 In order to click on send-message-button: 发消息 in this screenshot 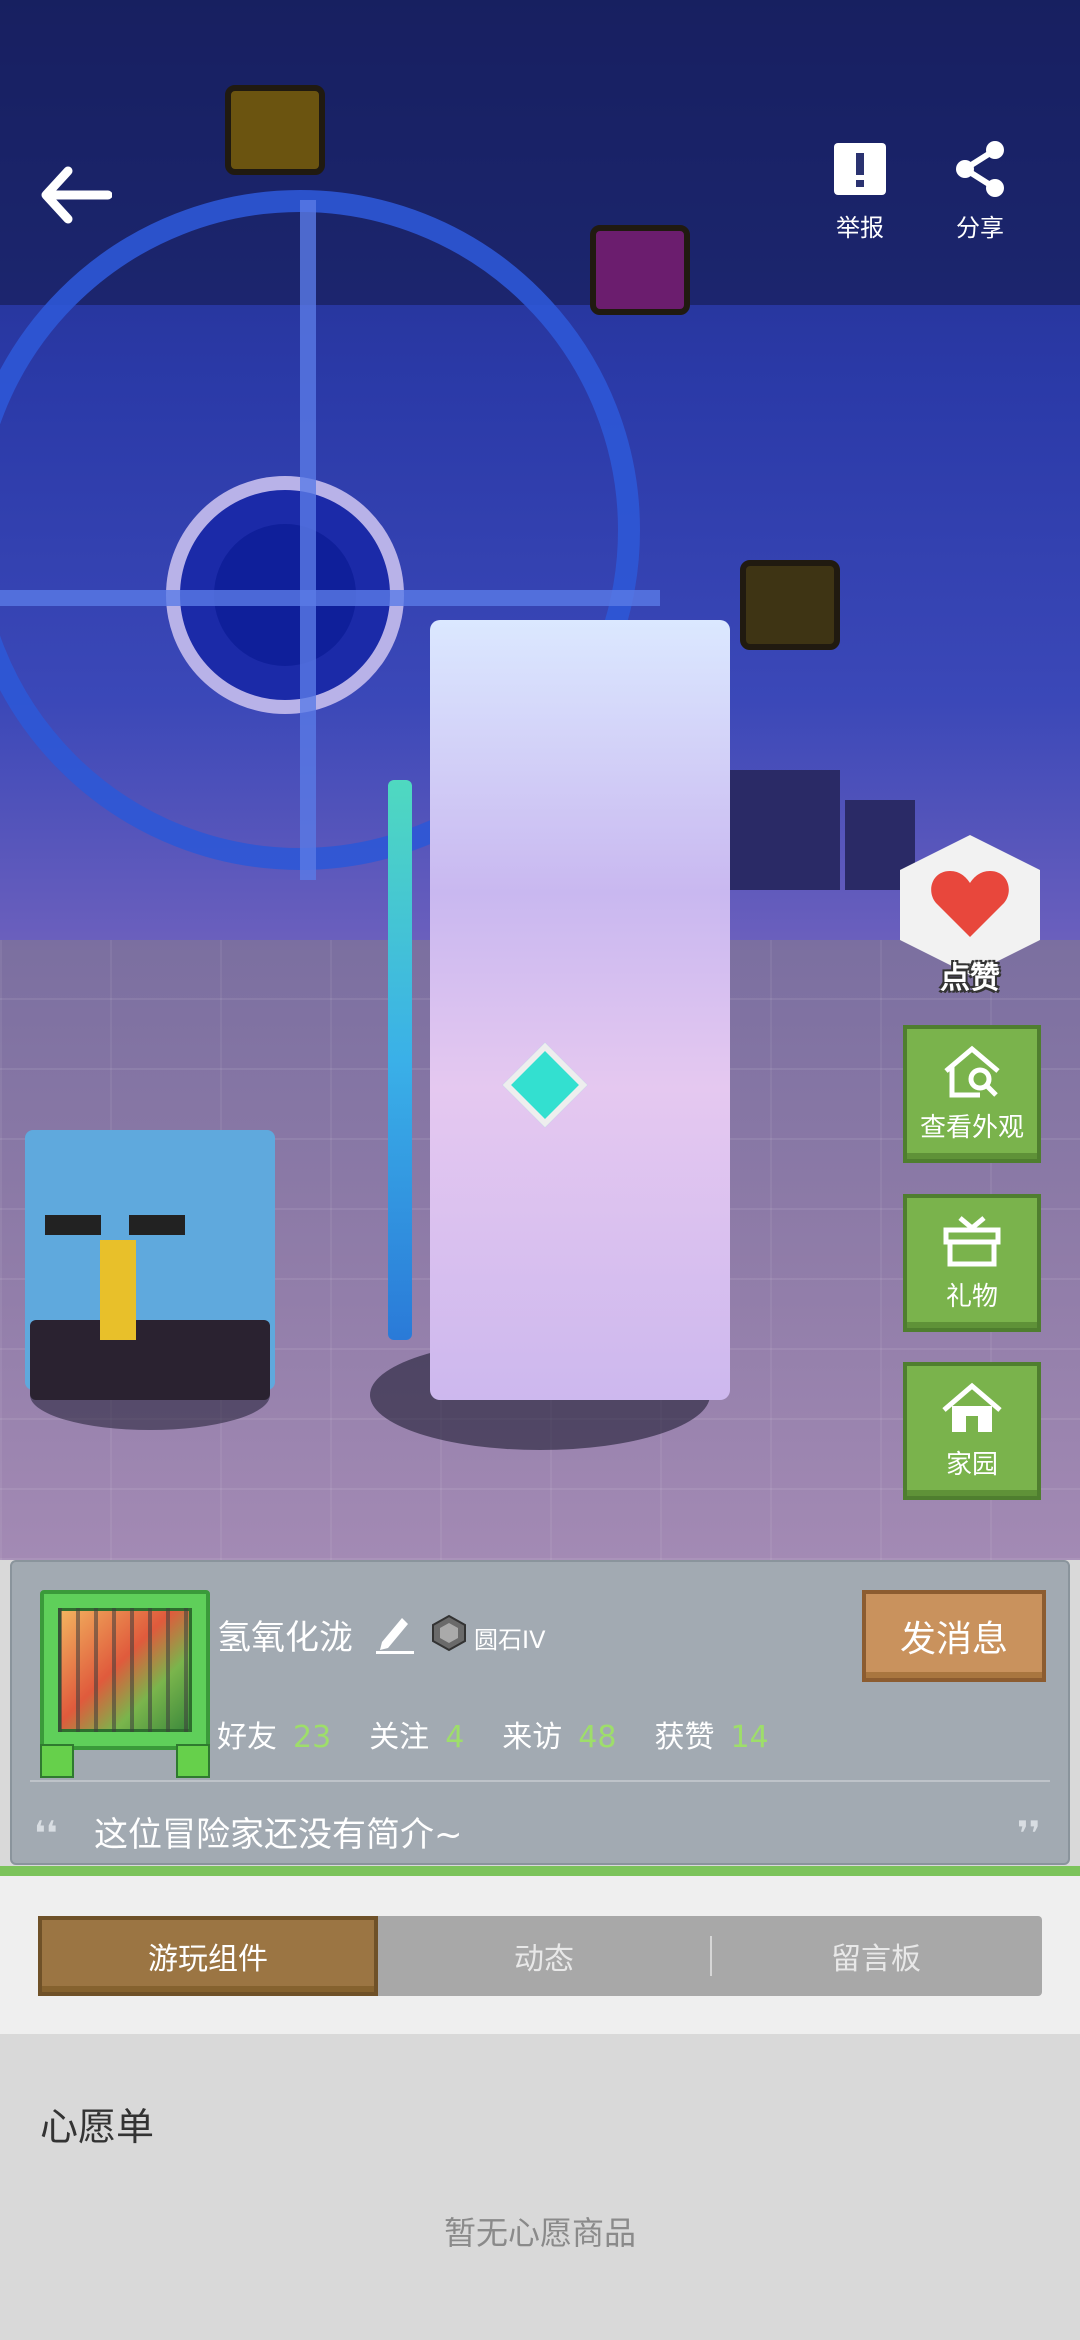, I will do `click(954, 1636)`.